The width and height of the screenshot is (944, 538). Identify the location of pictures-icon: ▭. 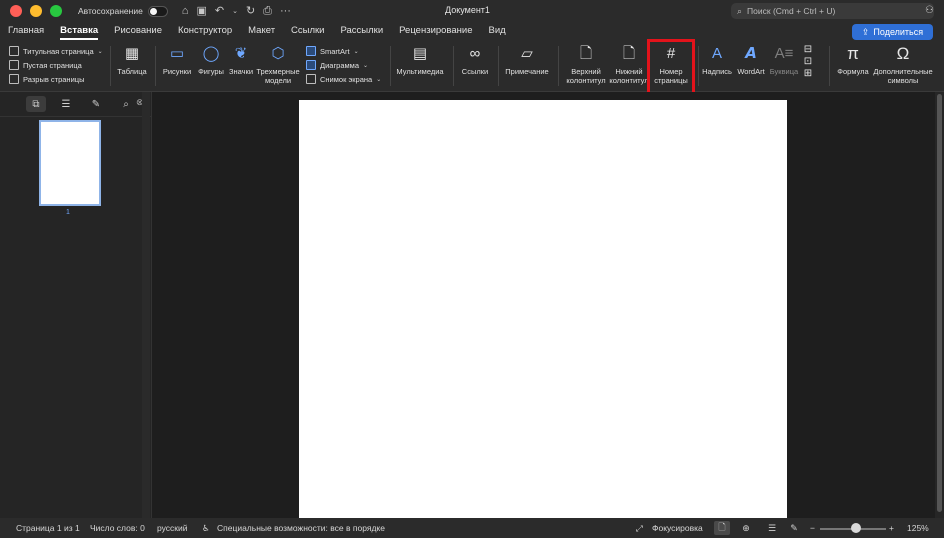
(177, 53).